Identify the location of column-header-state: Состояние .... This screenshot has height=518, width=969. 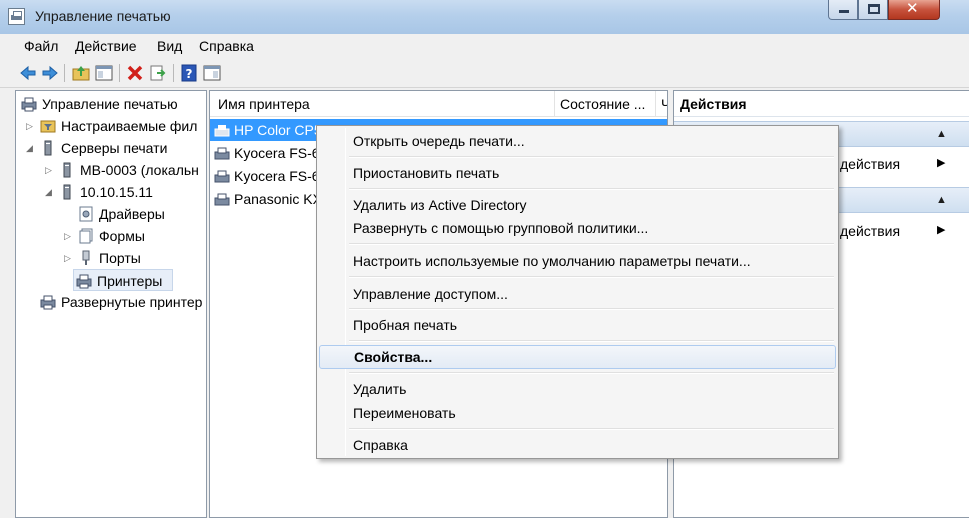
(602, 104).